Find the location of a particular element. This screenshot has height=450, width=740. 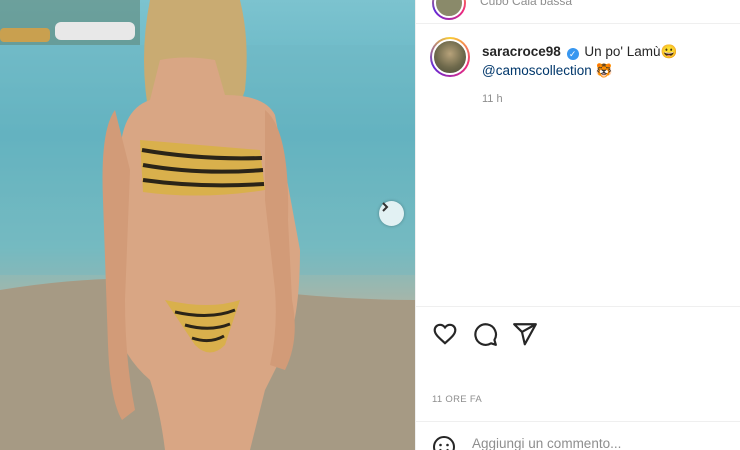

post-location: Cubo Cala bassa is located at coordinates (526, 4).